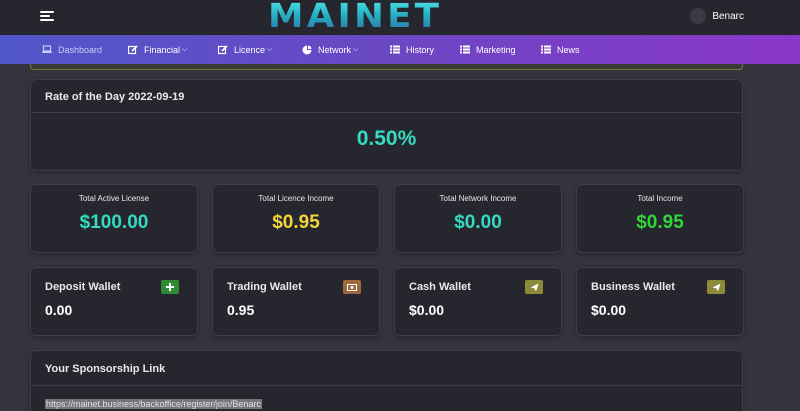  What do you see at coordinates (660, 301) in the screenshot?
I see `wallet-card-business: Business Wallet $0.00` at bounding box center [660, 301].